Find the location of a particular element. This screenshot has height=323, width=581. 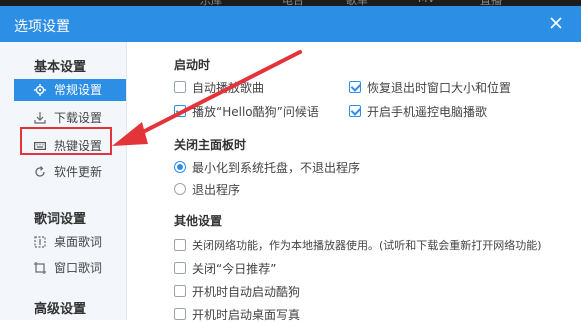

sidebar-item-label: 下载设置 is located at coordinates (78, 118).